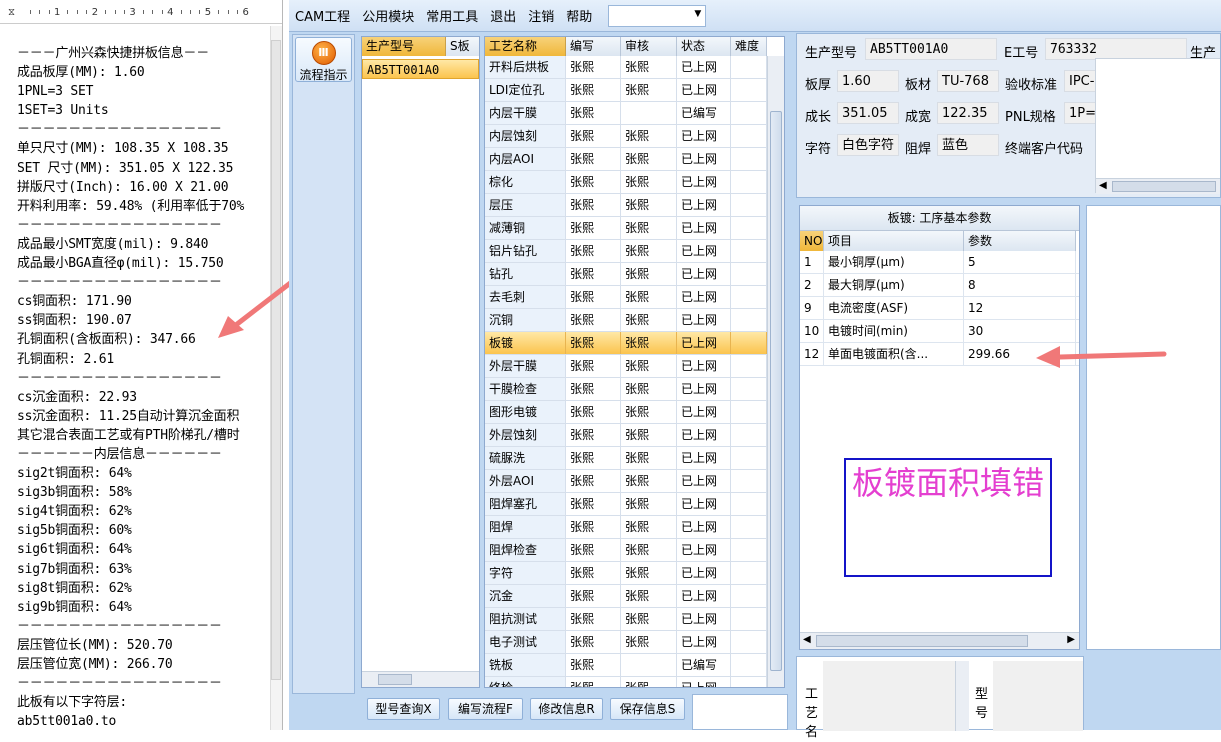  I want to click on process-row: 内层AOI 张熙 张熙 已上网, so click(634, 159).